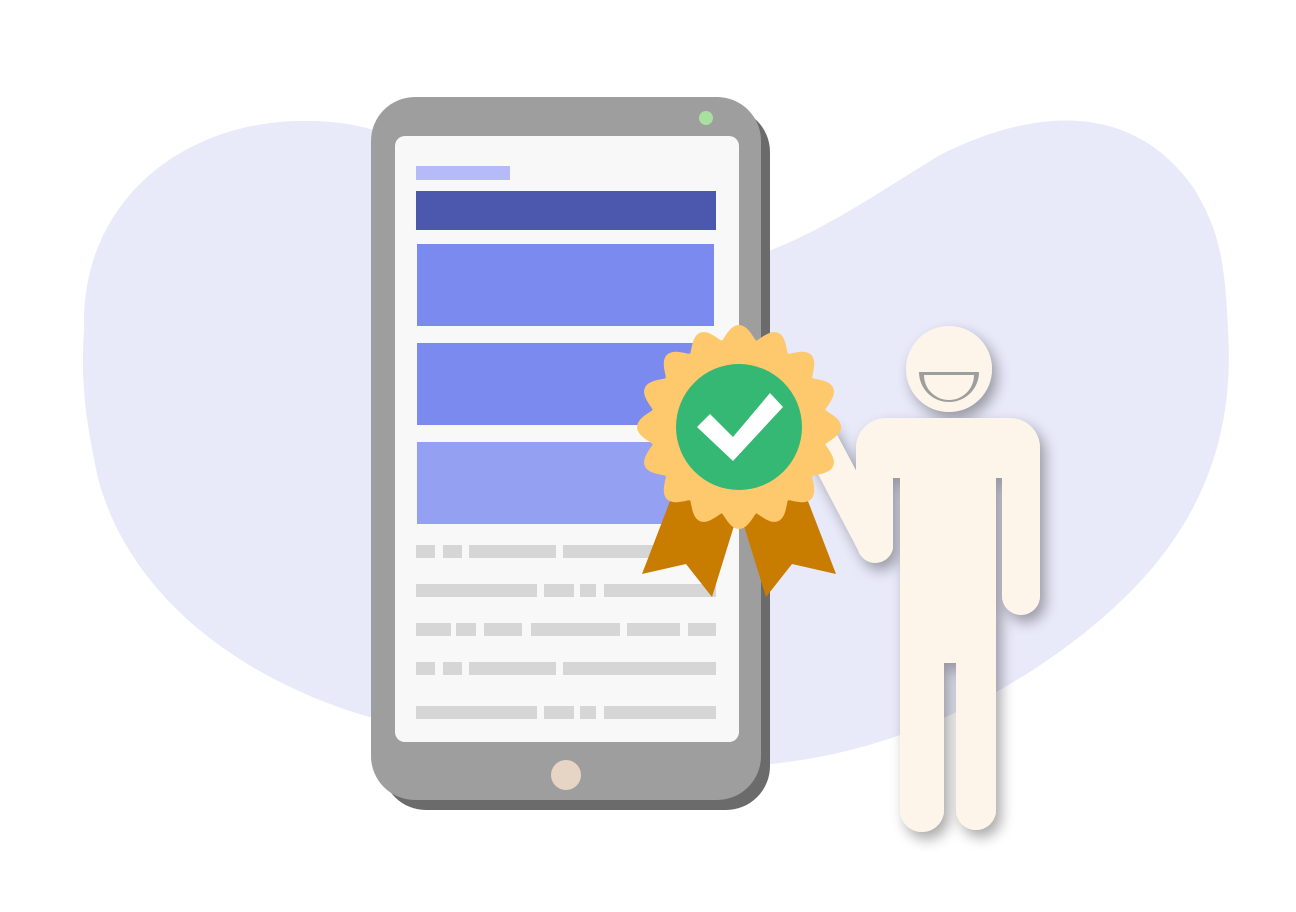 Image resolution: width=1296 pixels, height=912 pixels. I want to click on badge-circle, so click(739, 427).